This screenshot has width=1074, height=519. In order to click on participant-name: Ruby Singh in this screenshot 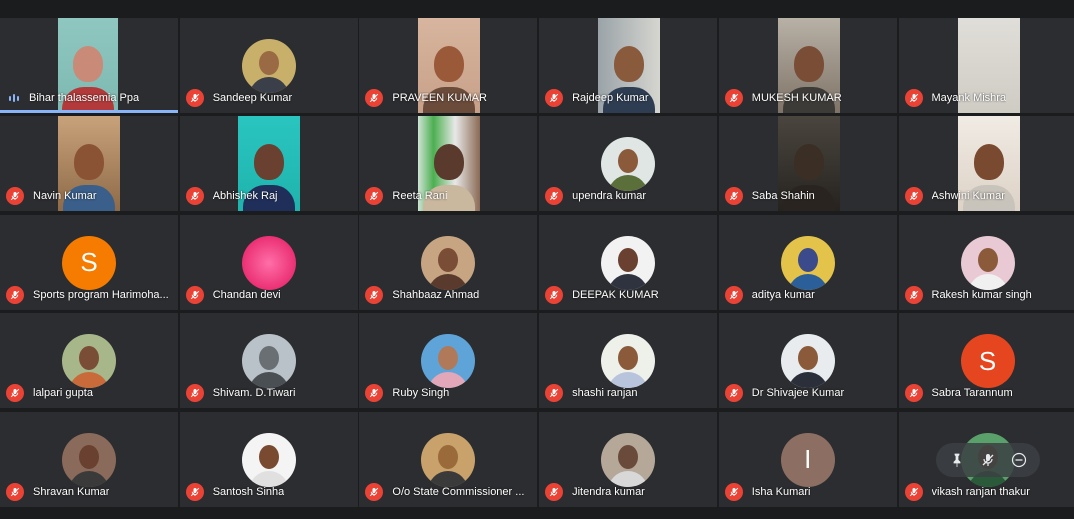, I will do `click(421, 393)`.